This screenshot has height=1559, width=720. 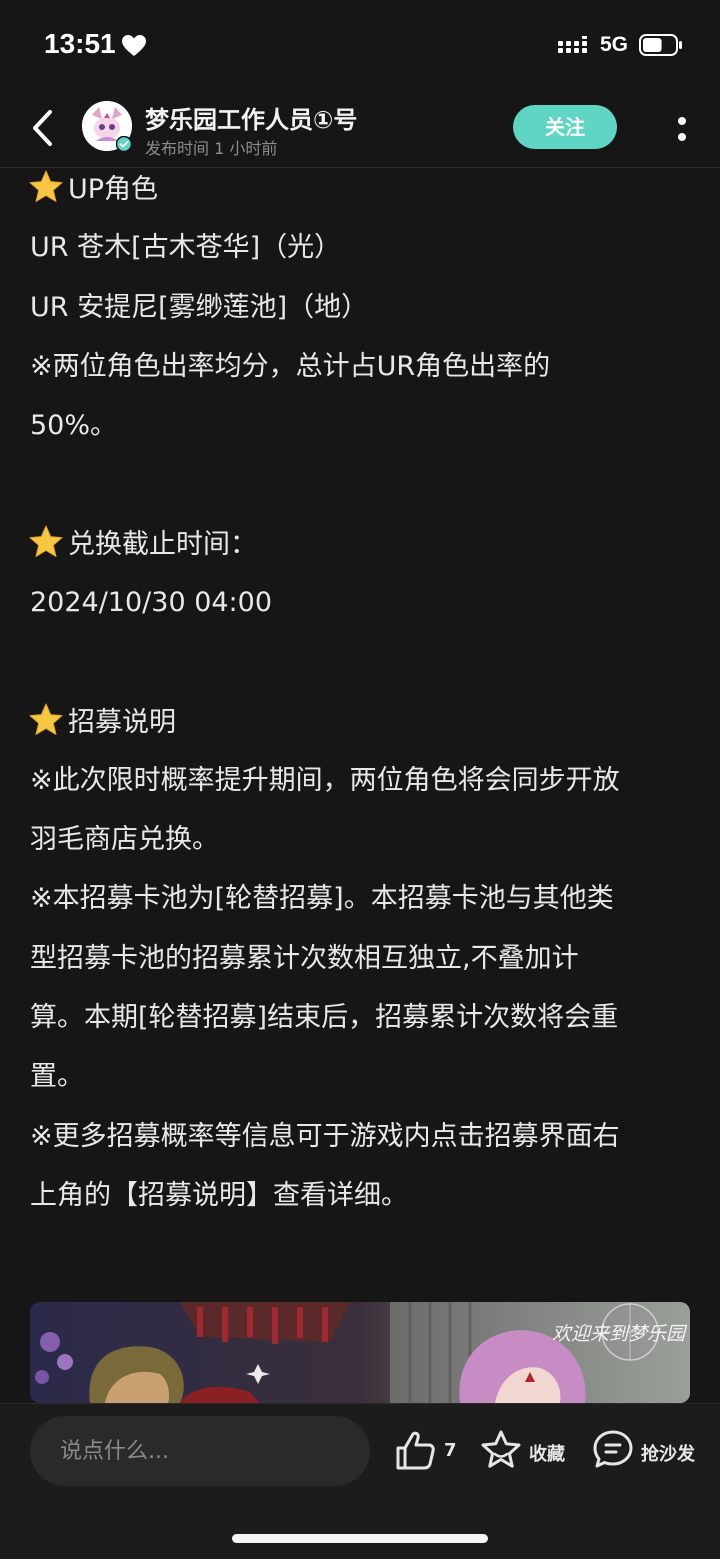 I want to click on thumbs-up-icon, so click(x=415, y=1450).